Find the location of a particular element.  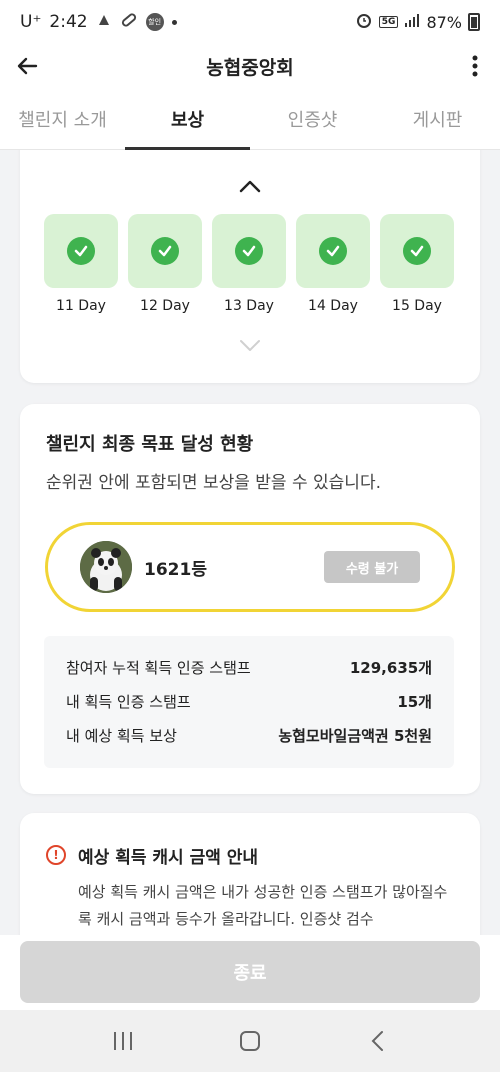

tab-board: 게시판 is located at coordinates (437, 118).